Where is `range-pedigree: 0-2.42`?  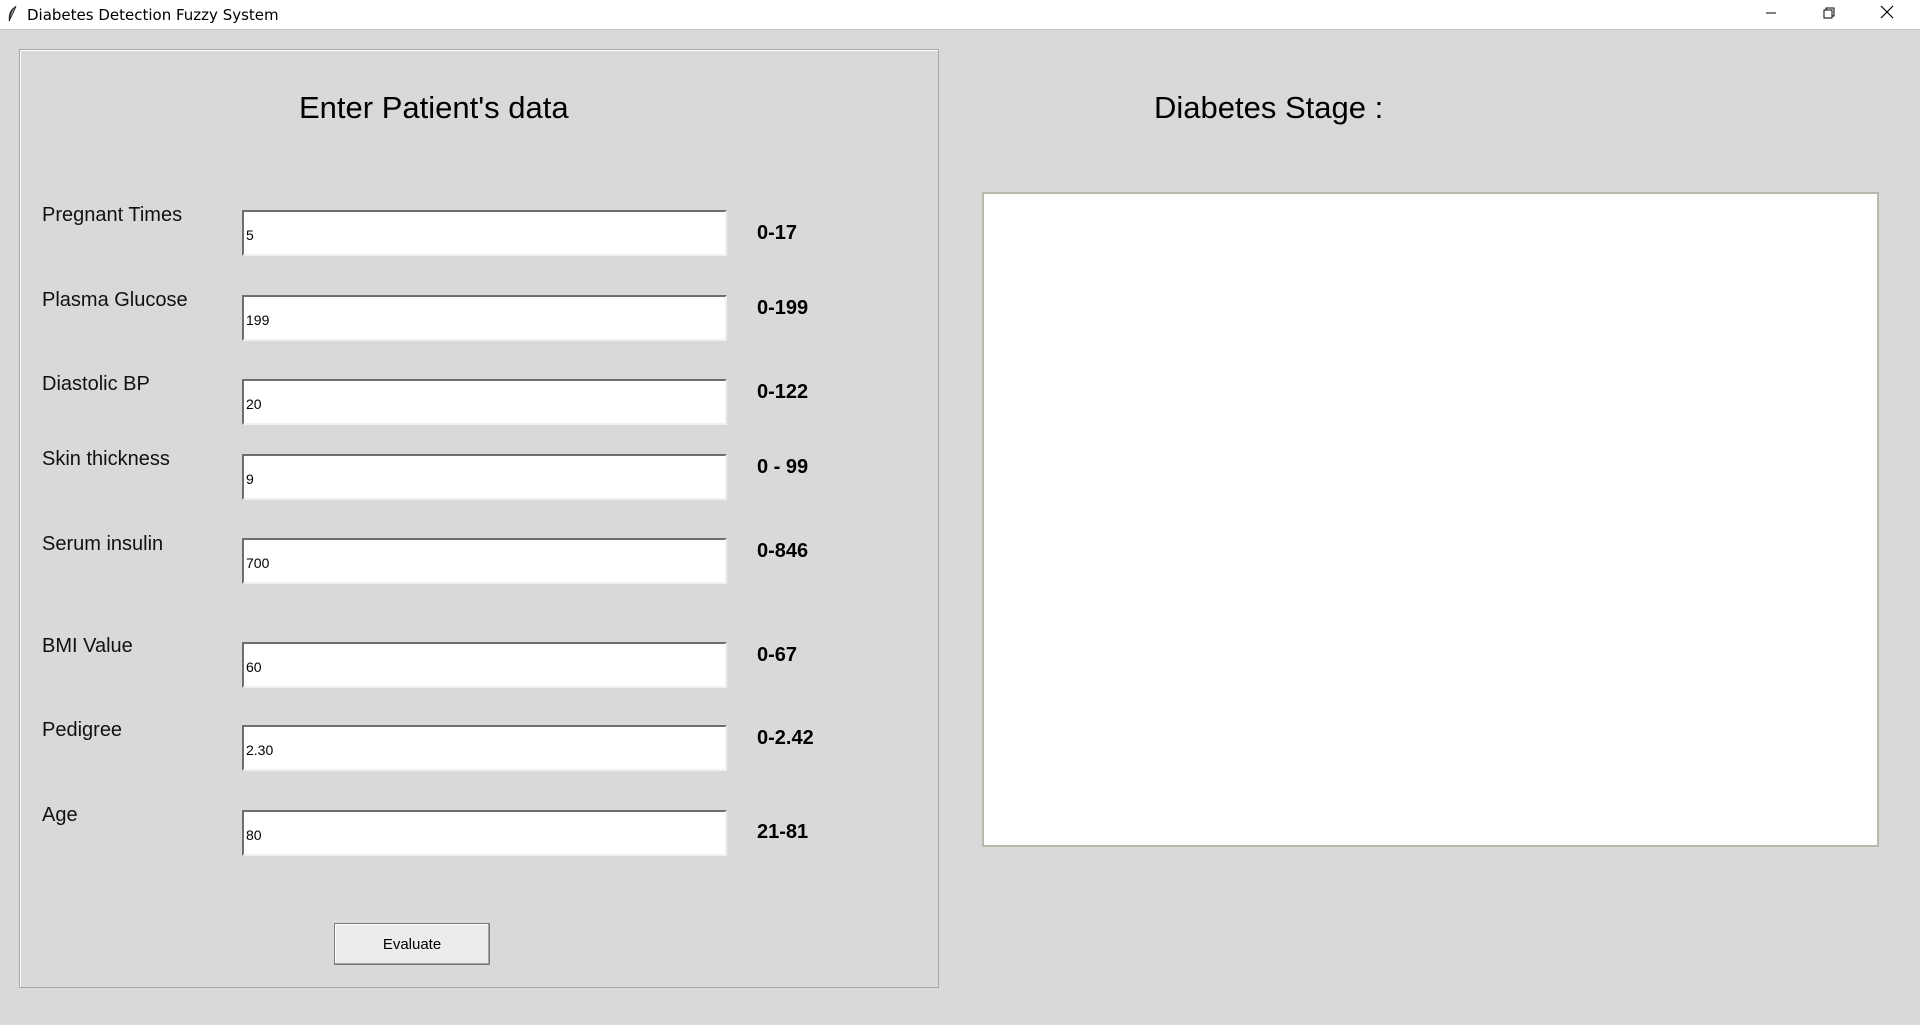
range-pedigree: 0-2.42 is located at coordinates (785, 738).